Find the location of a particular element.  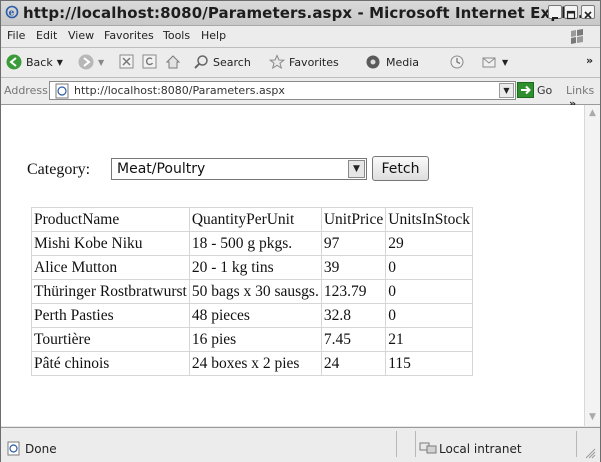

refresh-icon is located at coordinates (149, 61).